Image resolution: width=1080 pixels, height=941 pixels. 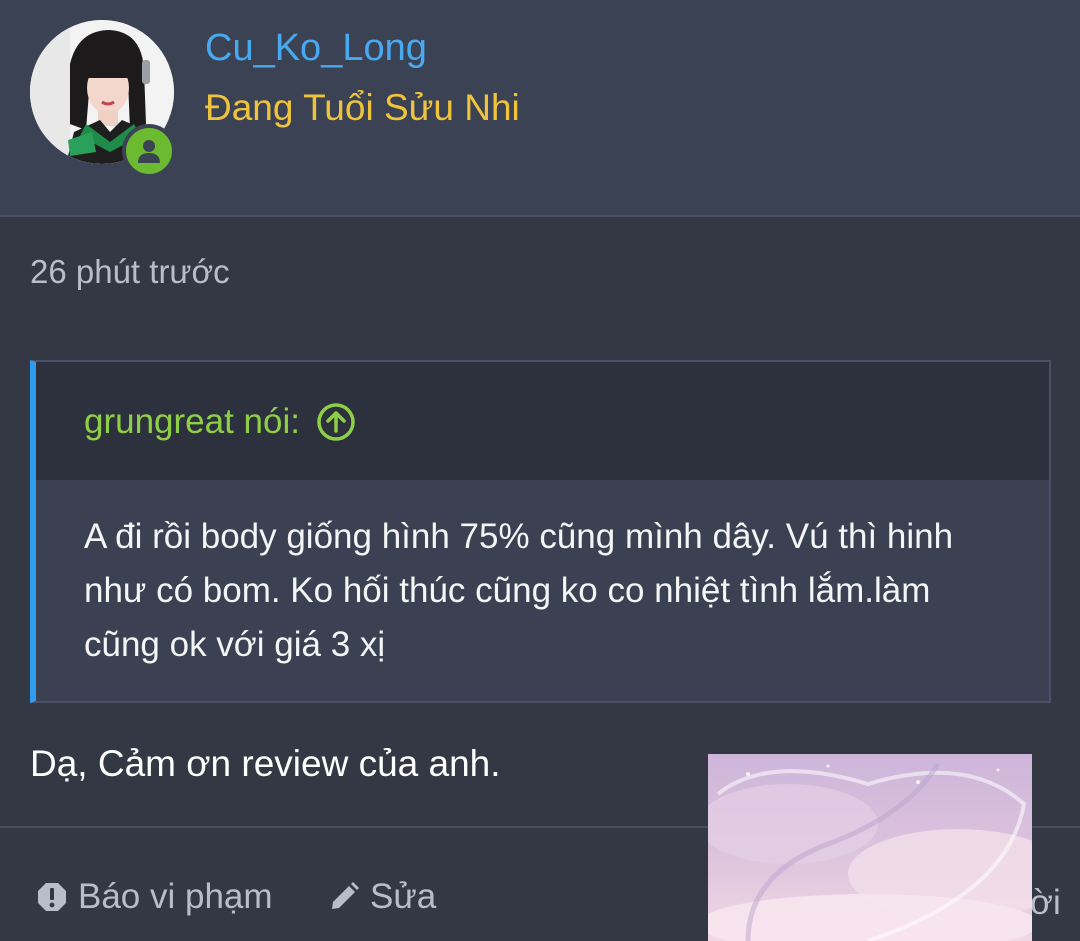 What do you see at coordinates (192, 421) in the screenshot?
I see `quote-author-label: grungreat nói:` at bounding box center [192, 421].